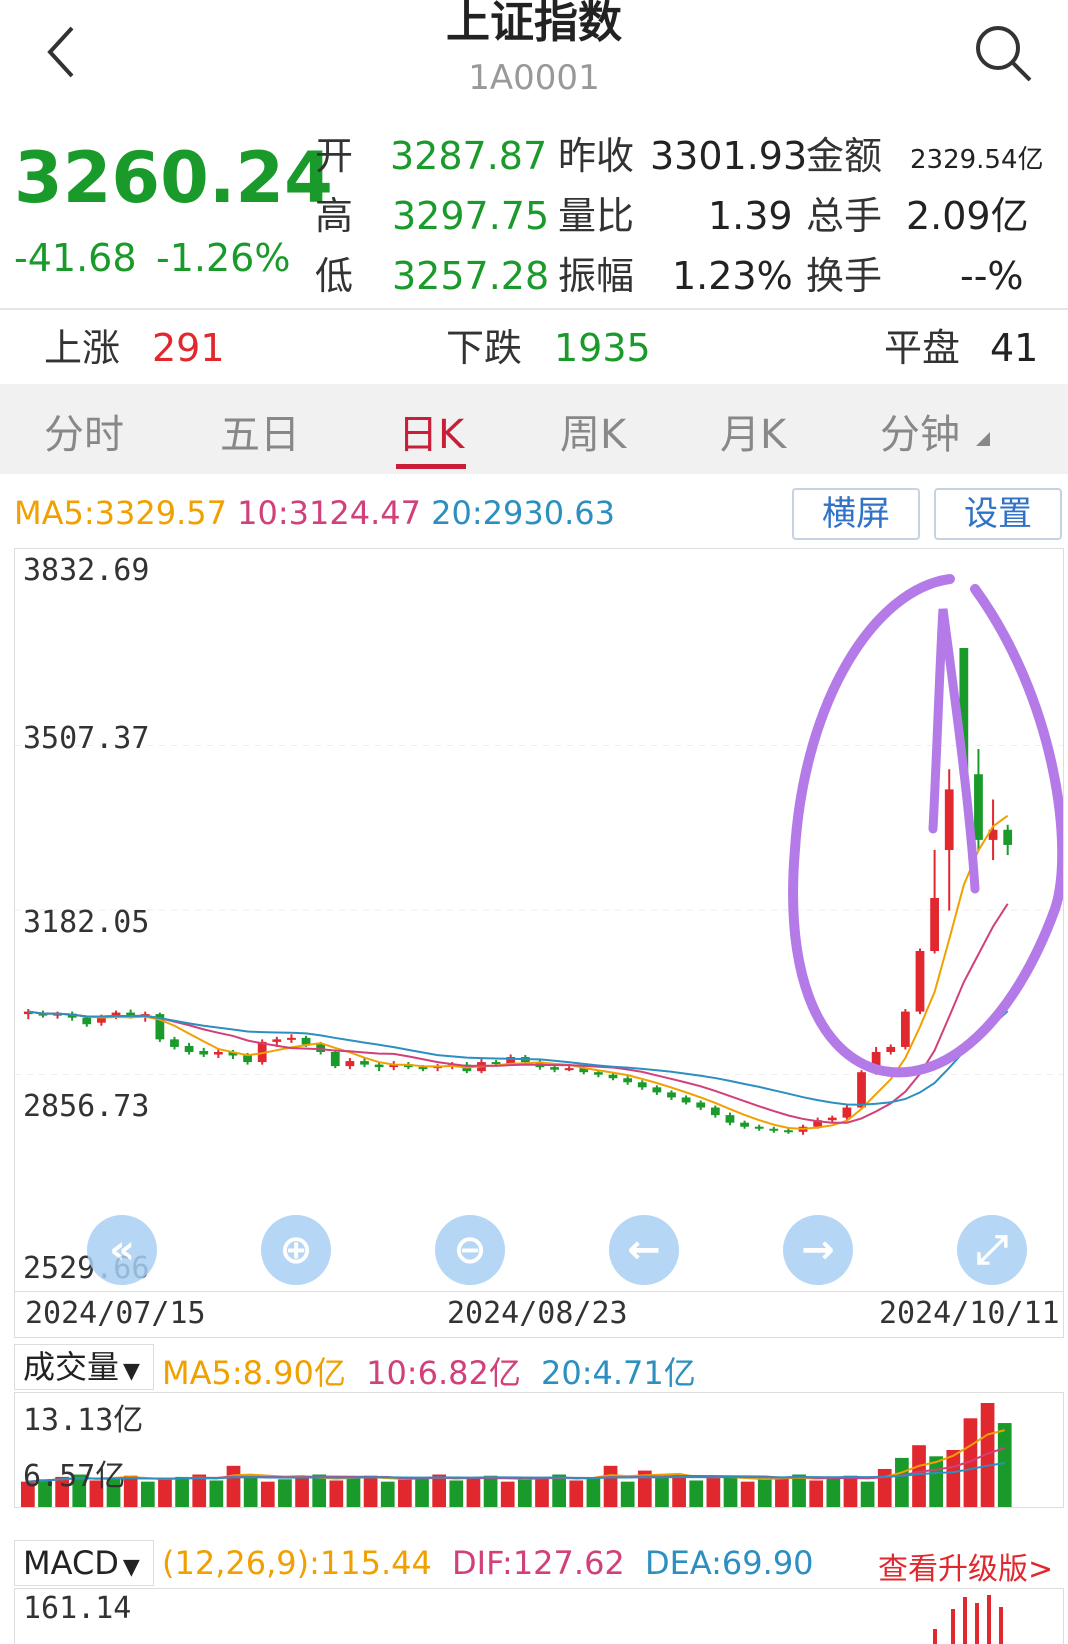  What do you see at coordinates (431, 431) in the screenshot?
I see `tab-daily-k: 日K` at bounding box center [431, 431].